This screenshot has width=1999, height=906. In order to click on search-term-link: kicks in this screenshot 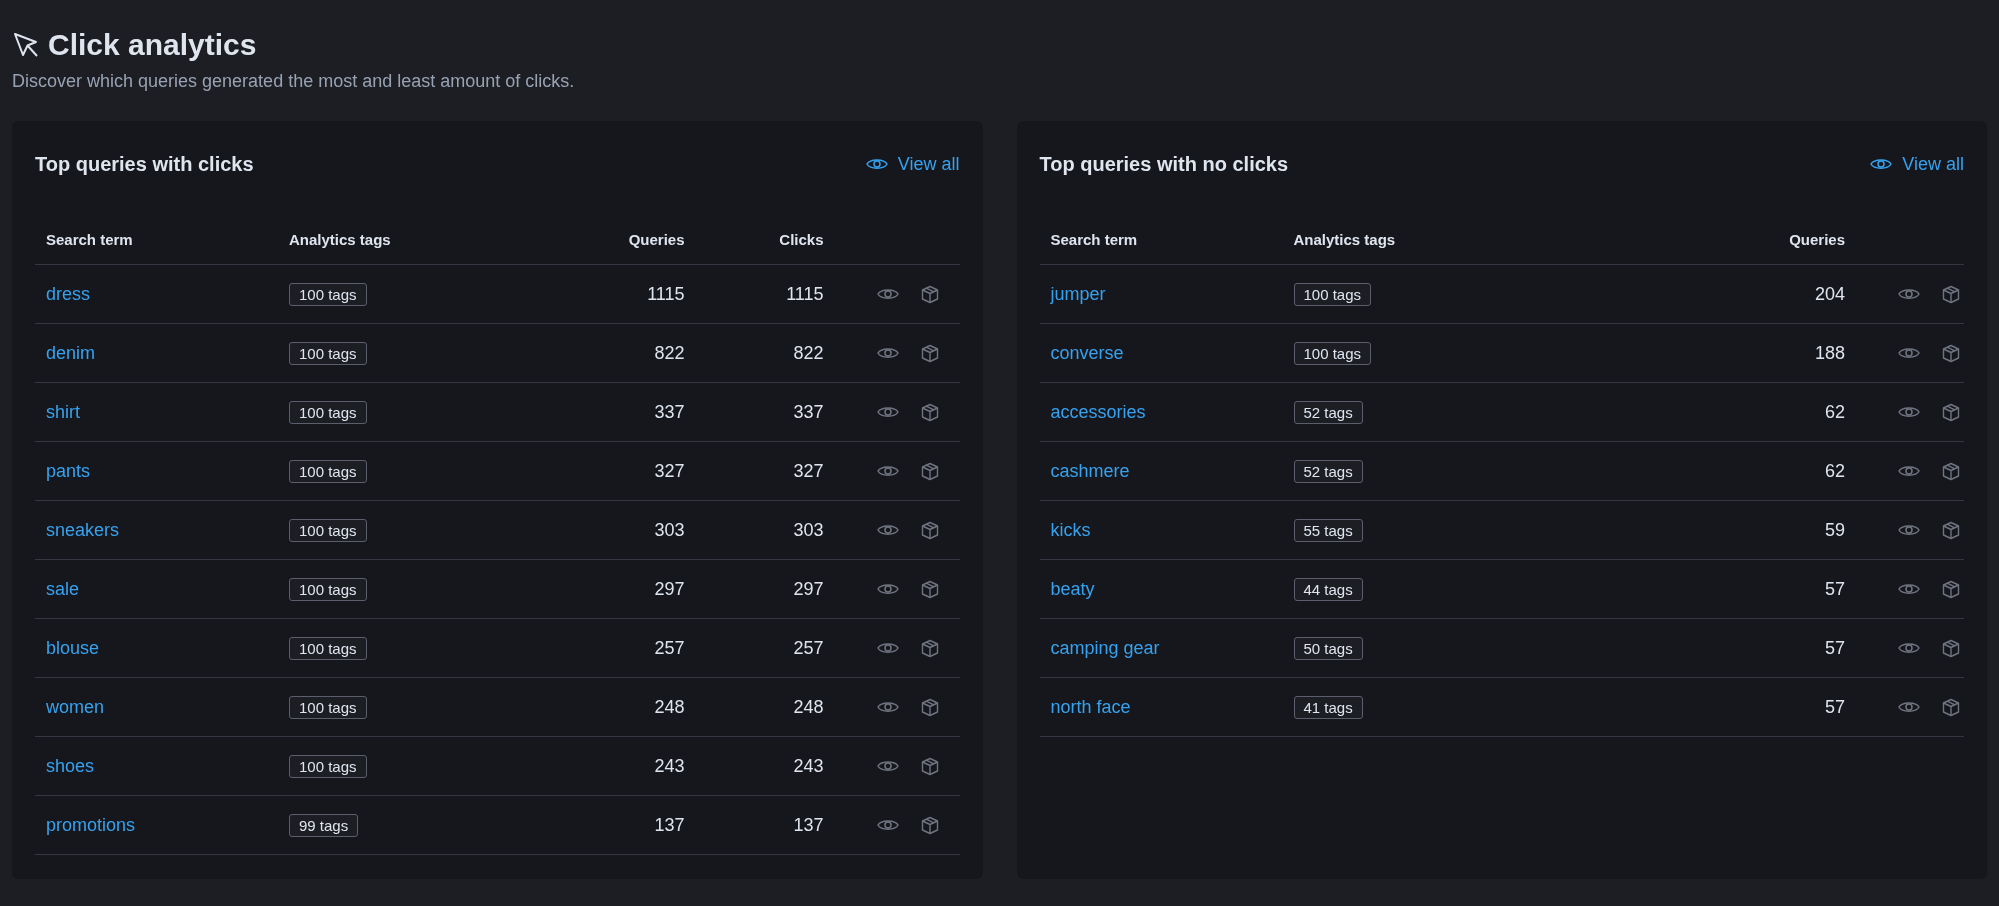, I will do `click(1070, 530)`.